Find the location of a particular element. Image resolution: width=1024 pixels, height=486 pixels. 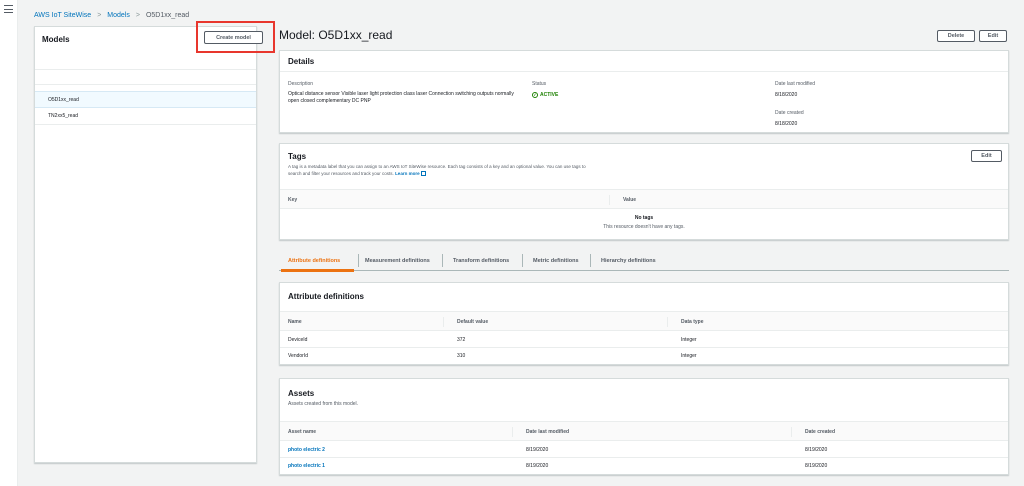

external-link-icon is located at coordinates (423, 173).